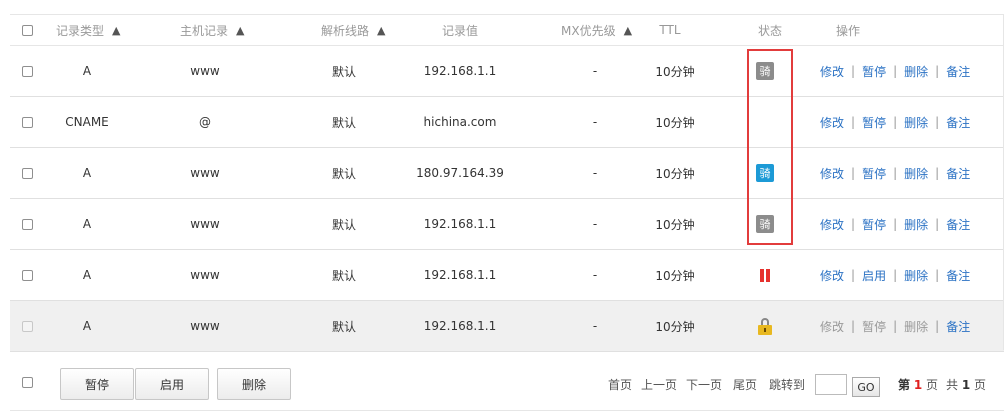  I want to click on enable-button: 启用, so click(172, 384).